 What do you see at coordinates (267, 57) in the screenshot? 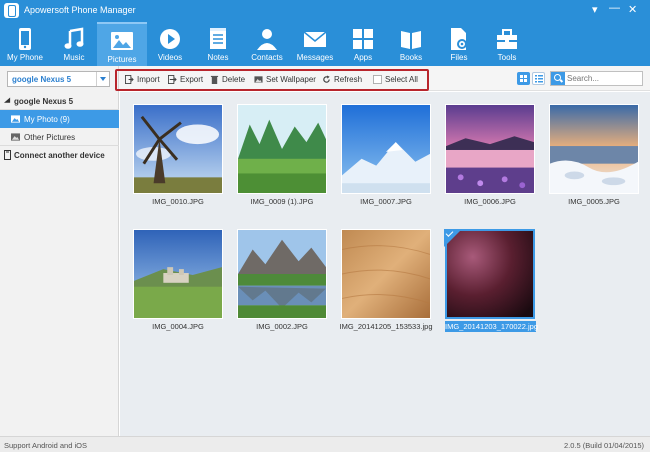
I see `nav-label: Contacts` at bounding box center [267, 57].